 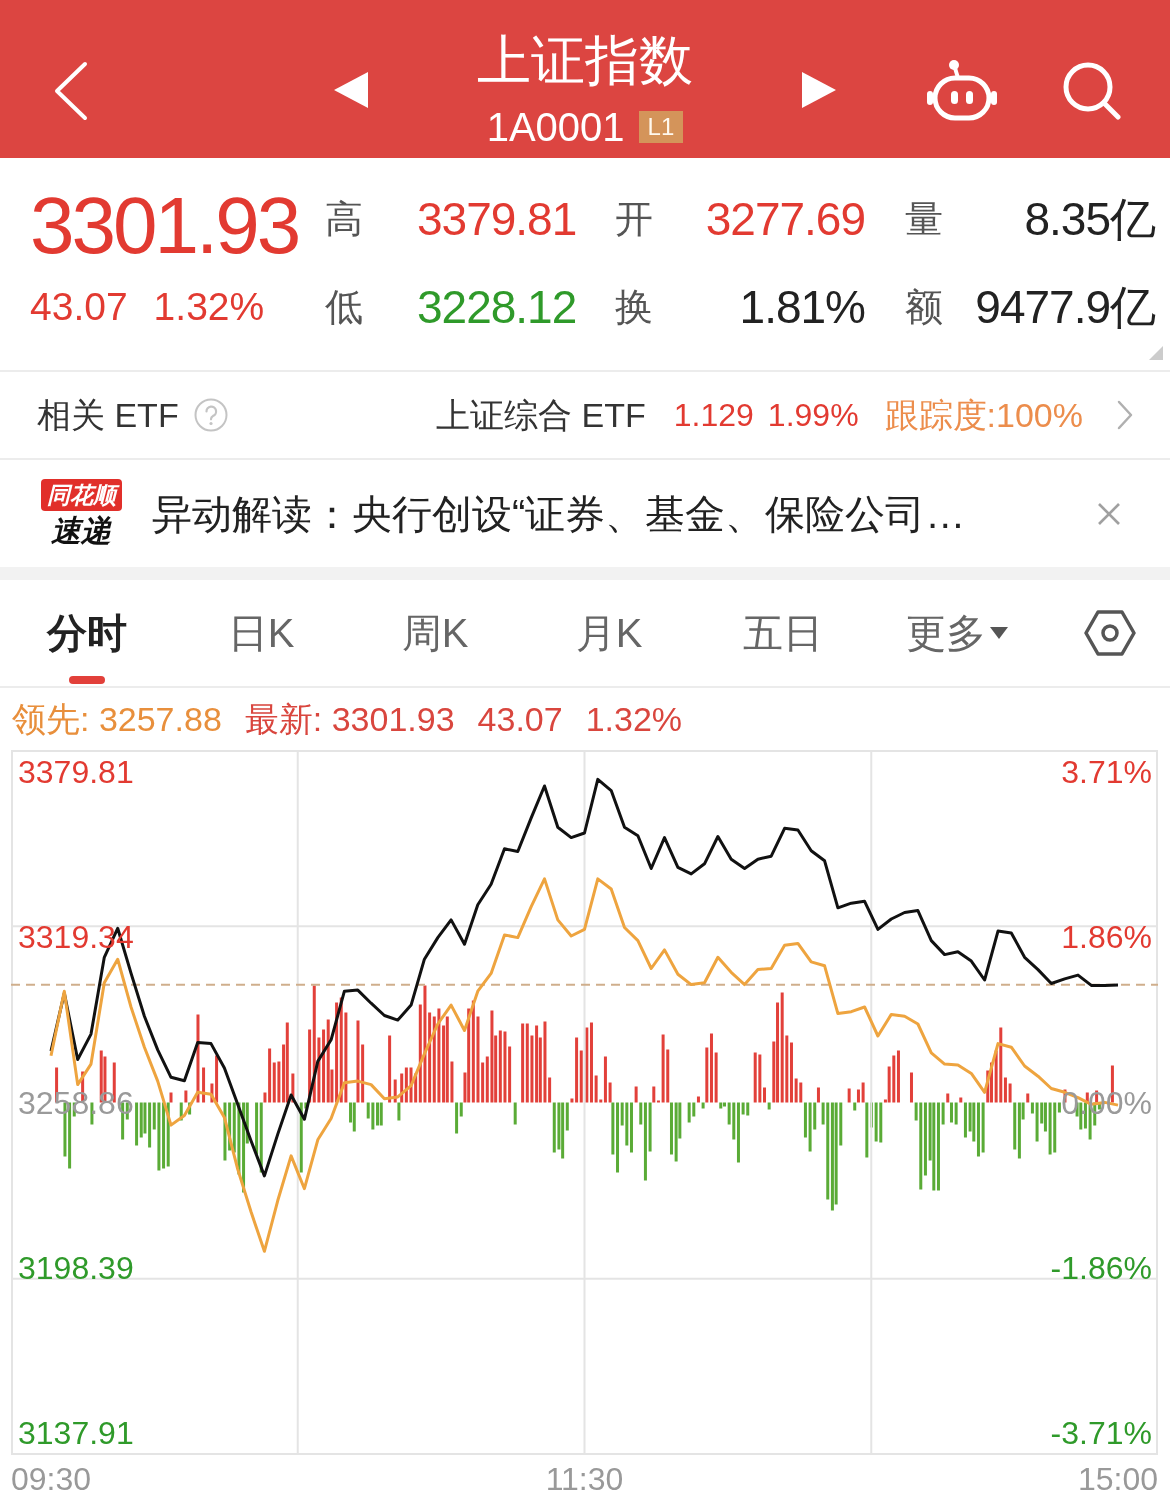 I want to click on stat-label: 高, so click(x=344, y=219).